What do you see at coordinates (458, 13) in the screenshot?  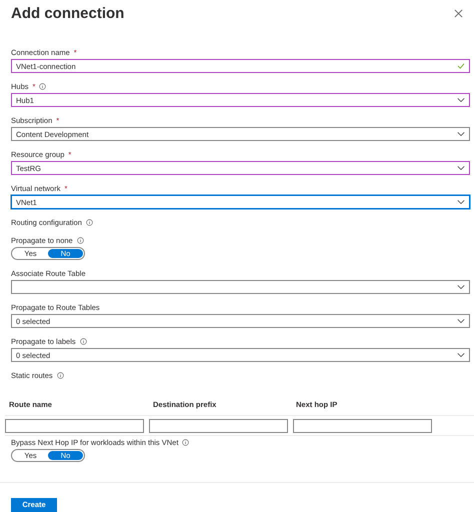 I see `close-icon` at bounding box center [458, 13].